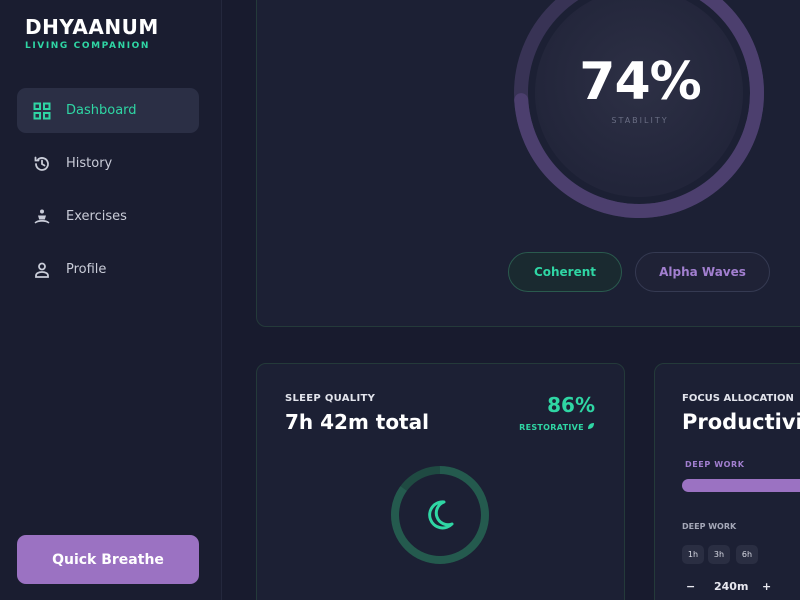 Image resolution: width=800 pixels, height=600 pixels. What do you see at coordinates (108, 559) in the screenshot?
I see `quick-breathe-button: Quick Breathe` at bounding box center [108, 559].